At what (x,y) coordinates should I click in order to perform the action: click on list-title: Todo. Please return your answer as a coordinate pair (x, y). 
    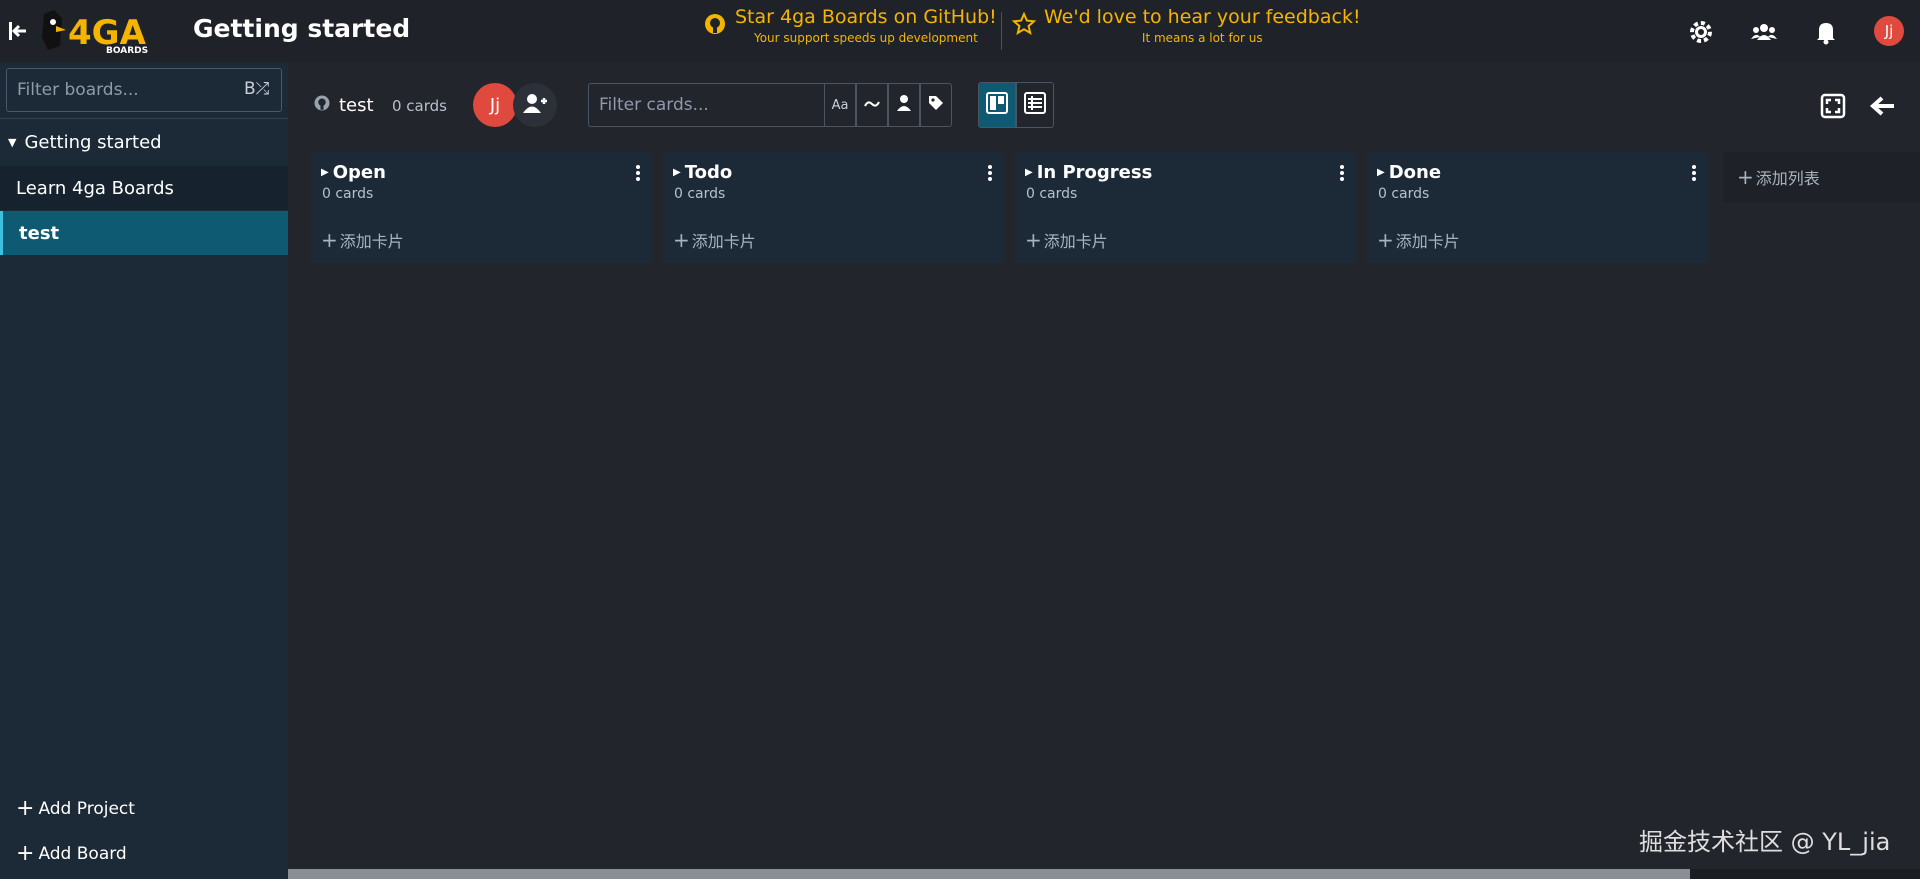
    Looking at the image, I should click on (708, 172).